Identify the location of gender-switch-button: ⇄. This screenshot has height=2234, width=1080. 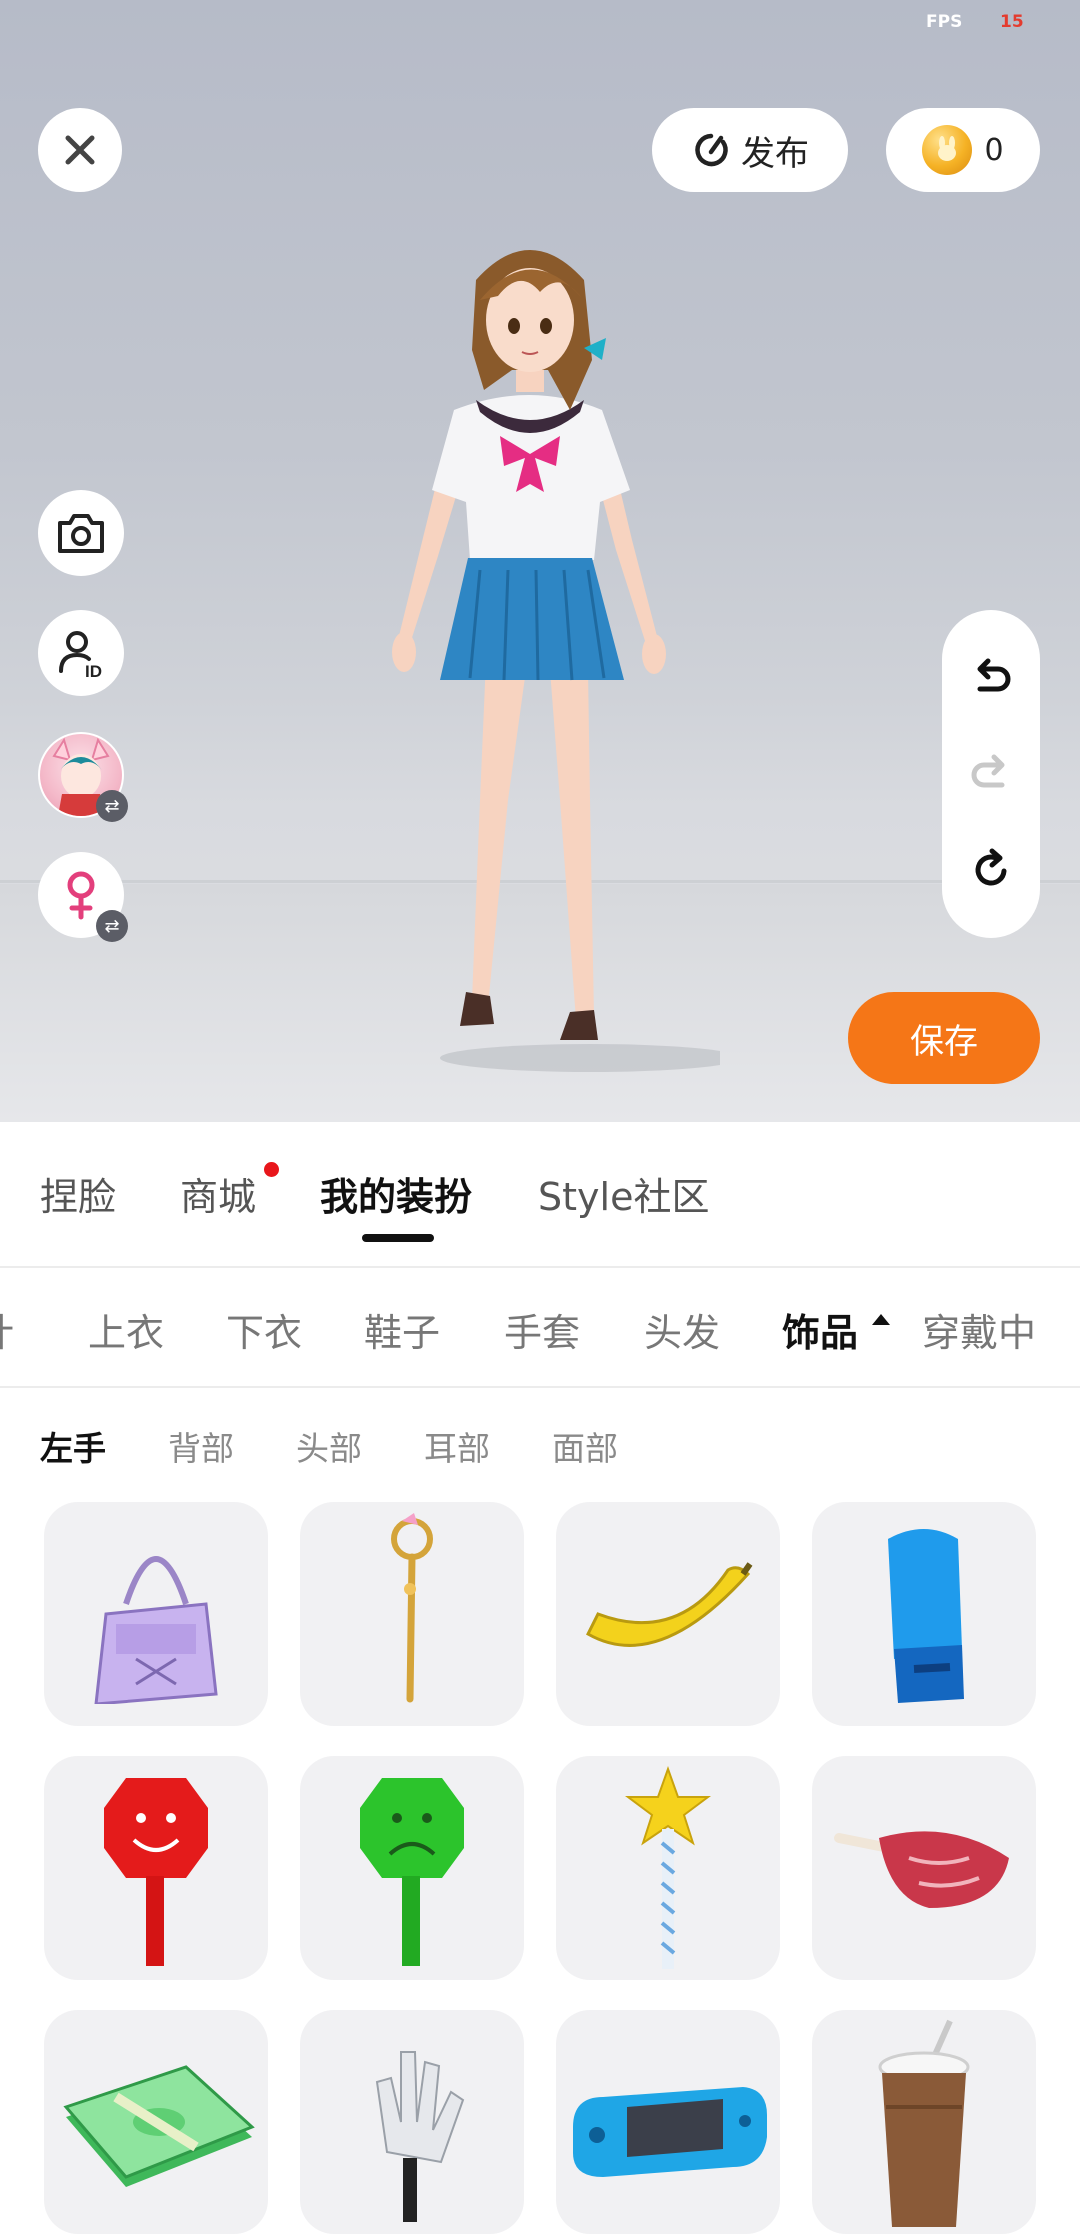
(83, 897).